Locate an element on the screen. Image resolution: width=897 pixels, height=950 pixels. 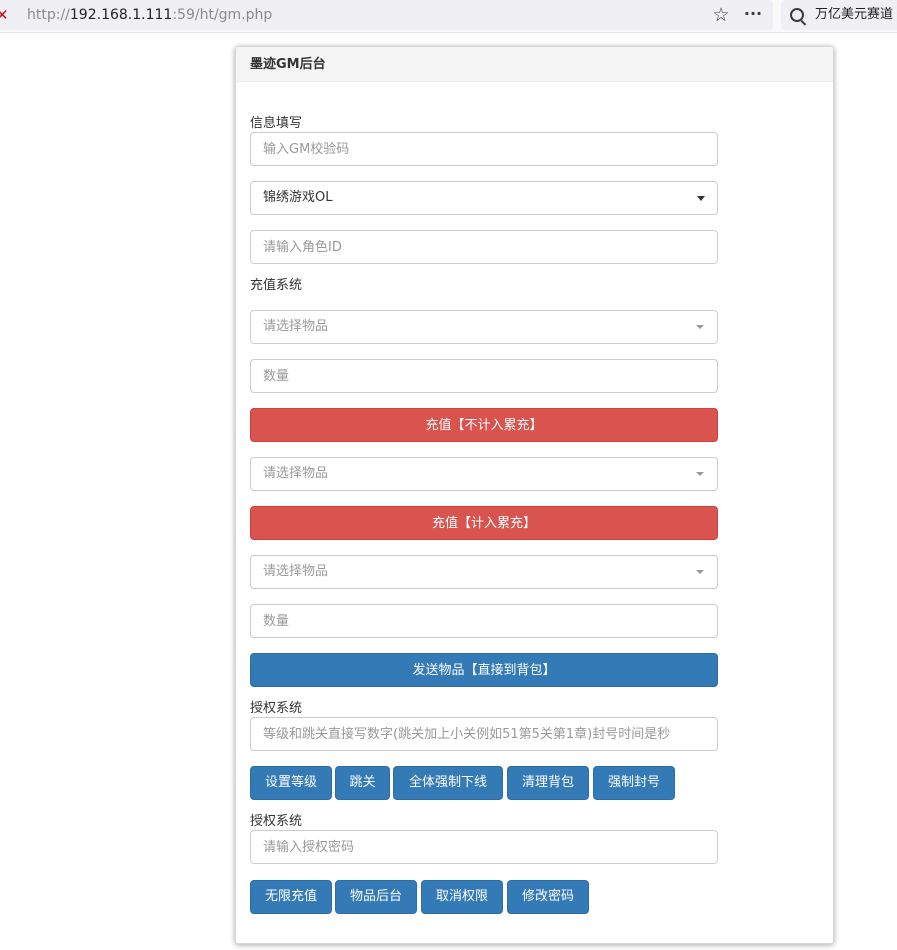
auth-command-field is located at coordinates (484, 734).